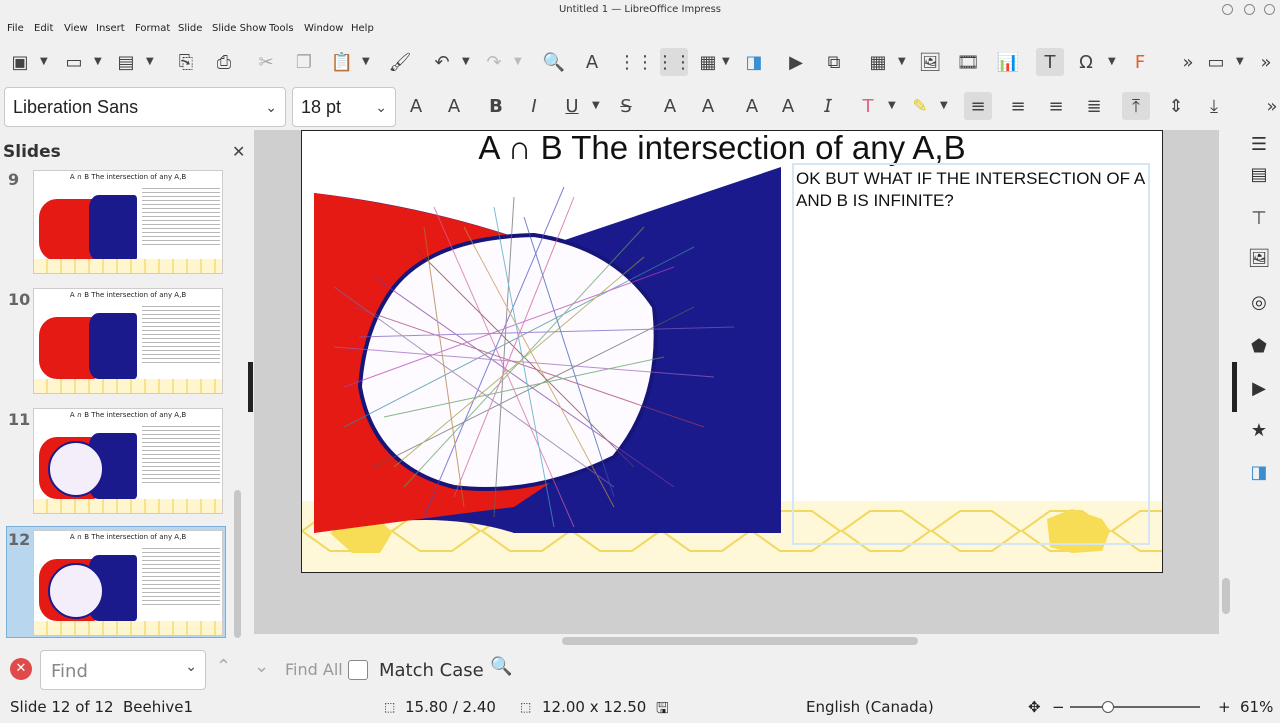 This screenshot has height=723, width=1280. I want to click on basic-shapes-icon: ▭, so click(1216, 62).